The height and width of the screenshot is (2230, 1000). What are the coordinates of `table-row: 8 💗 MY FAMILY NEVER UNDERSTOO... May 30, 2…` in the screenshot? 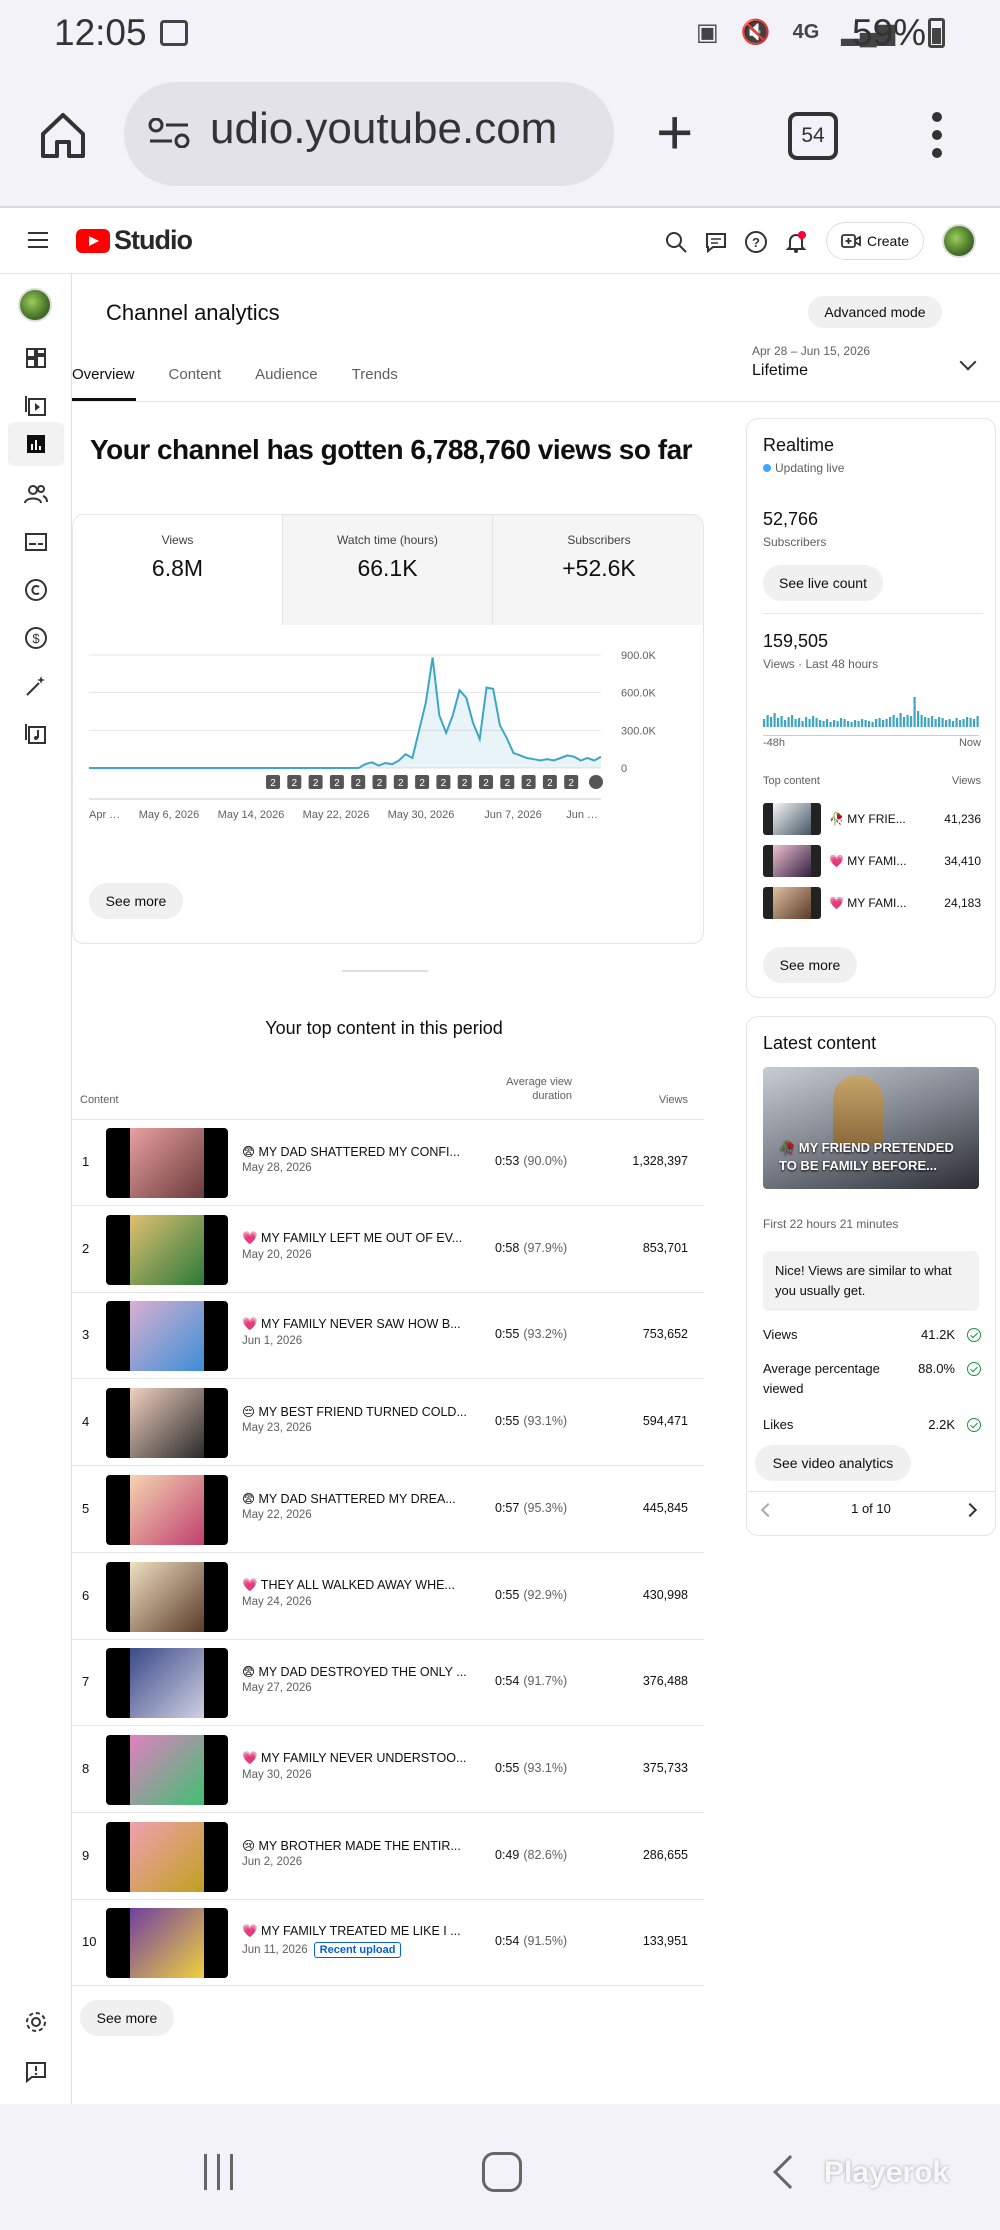 It's located at (388, 1770).